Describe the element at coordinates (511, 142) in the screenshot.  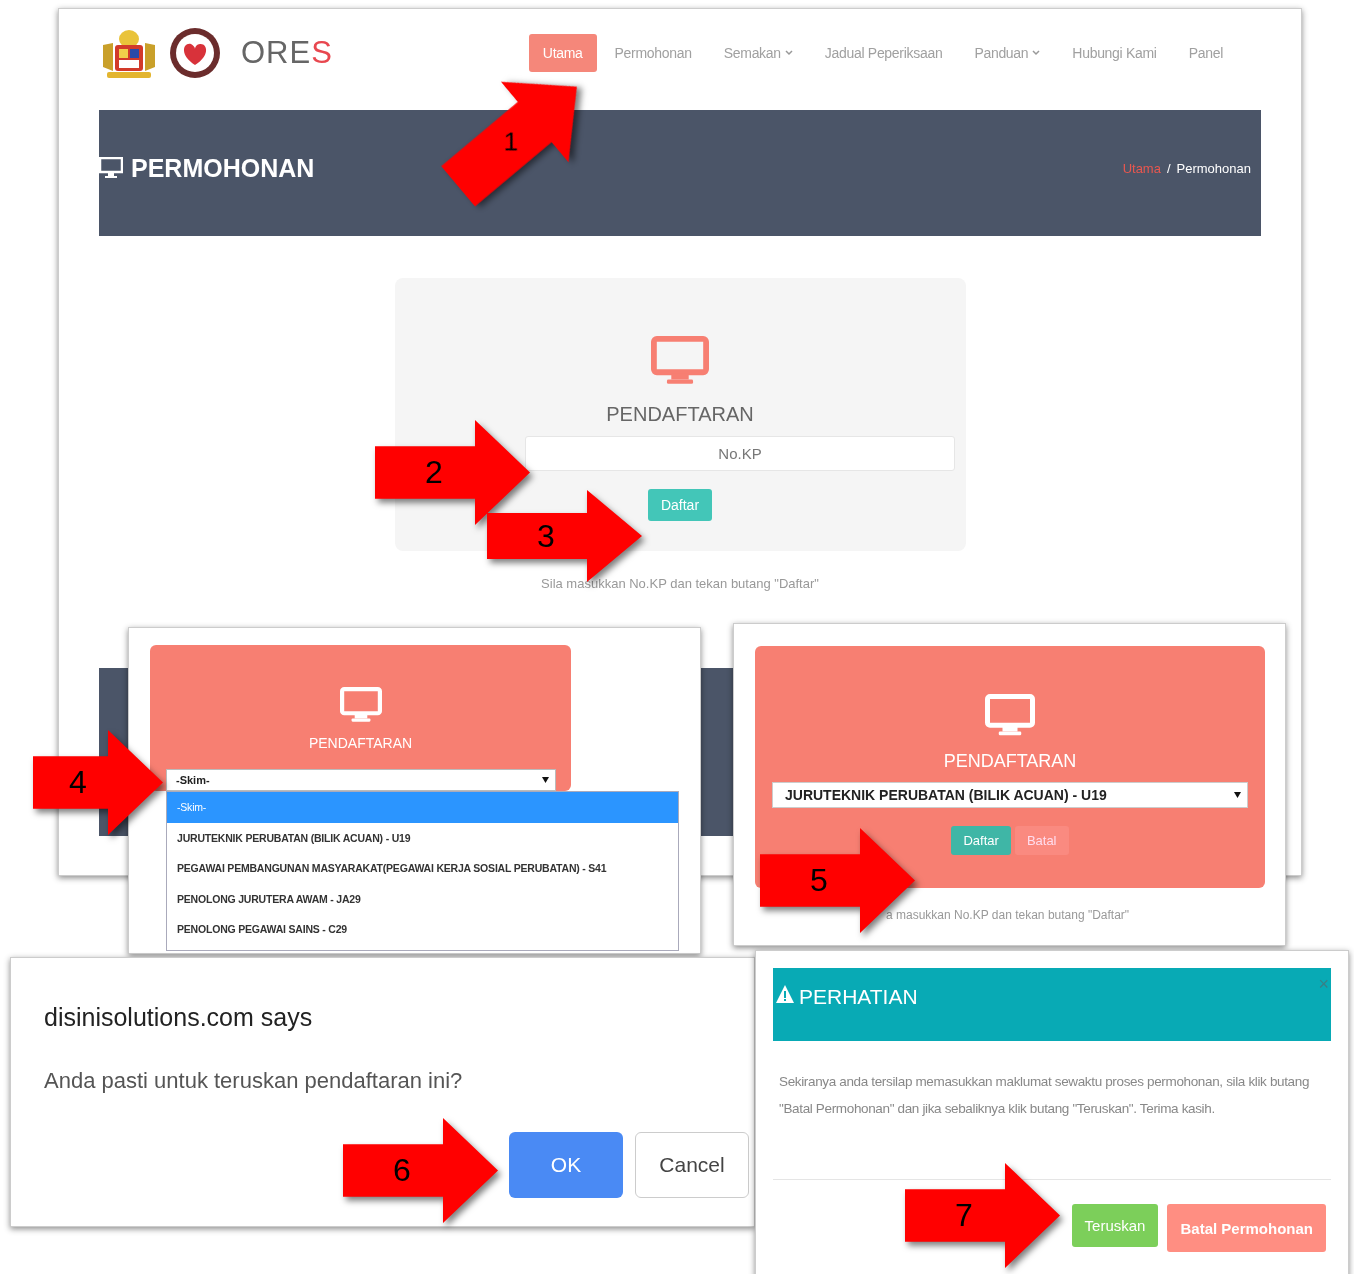
I see `step-number: 1` at that location.